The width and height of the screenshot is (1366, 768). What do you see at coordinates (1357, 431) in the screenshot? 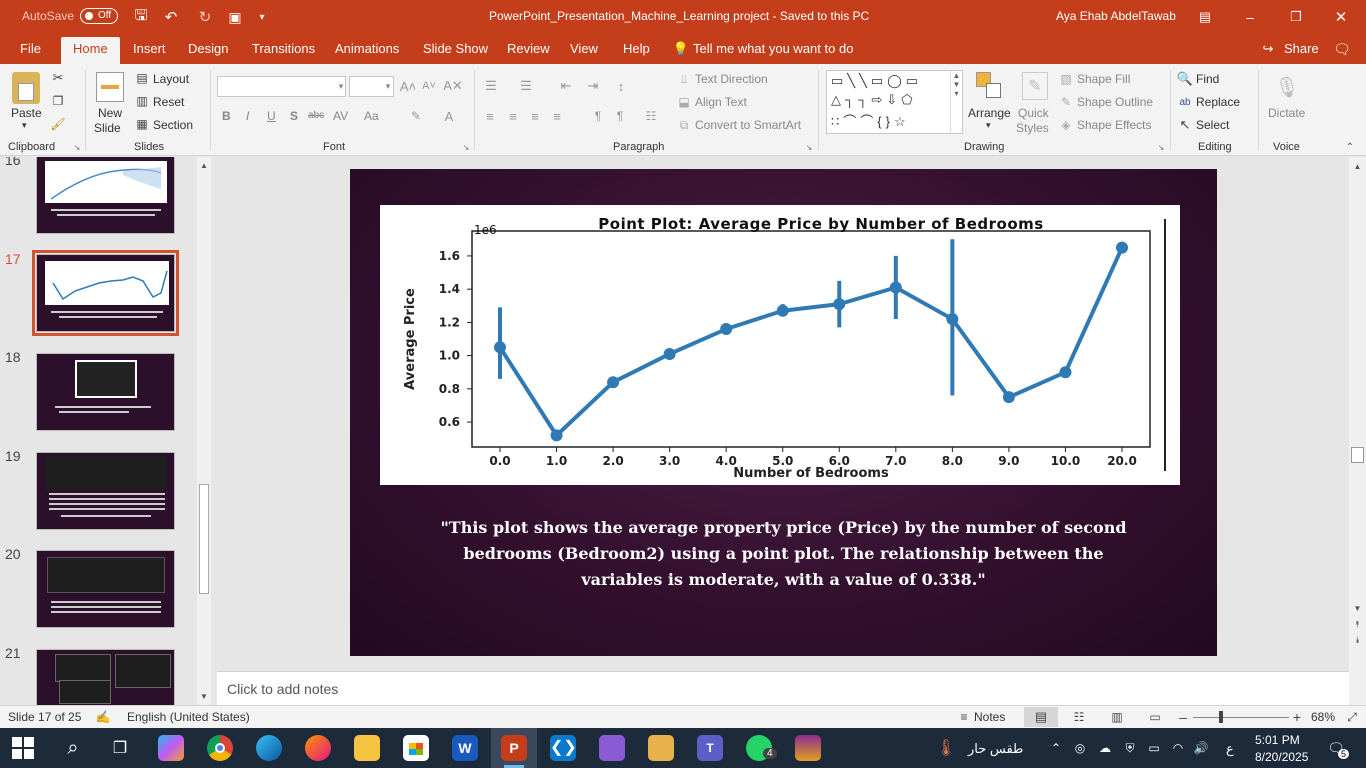
I see `slide-scrollbar: ▲ ▼ ⯭ ⯯` at bounding box center [1357, 431].